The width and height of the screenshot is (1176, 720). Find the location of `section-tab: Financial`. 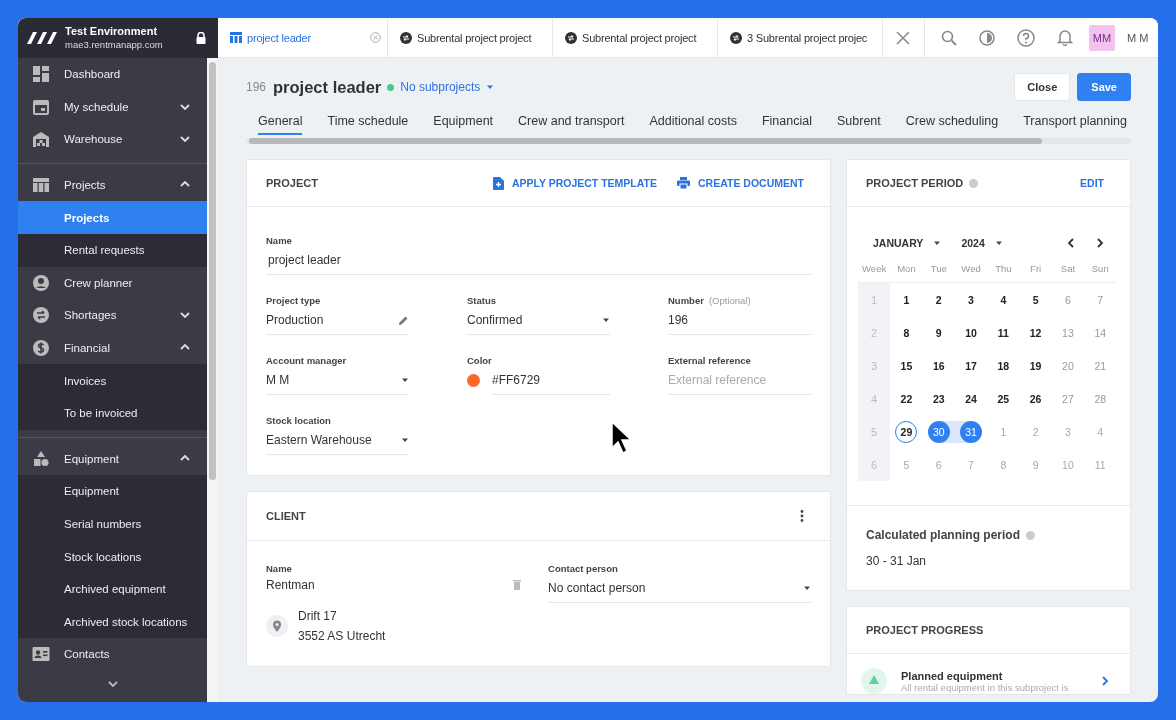

section-tab: Financial is located at coordinates (786, 124).